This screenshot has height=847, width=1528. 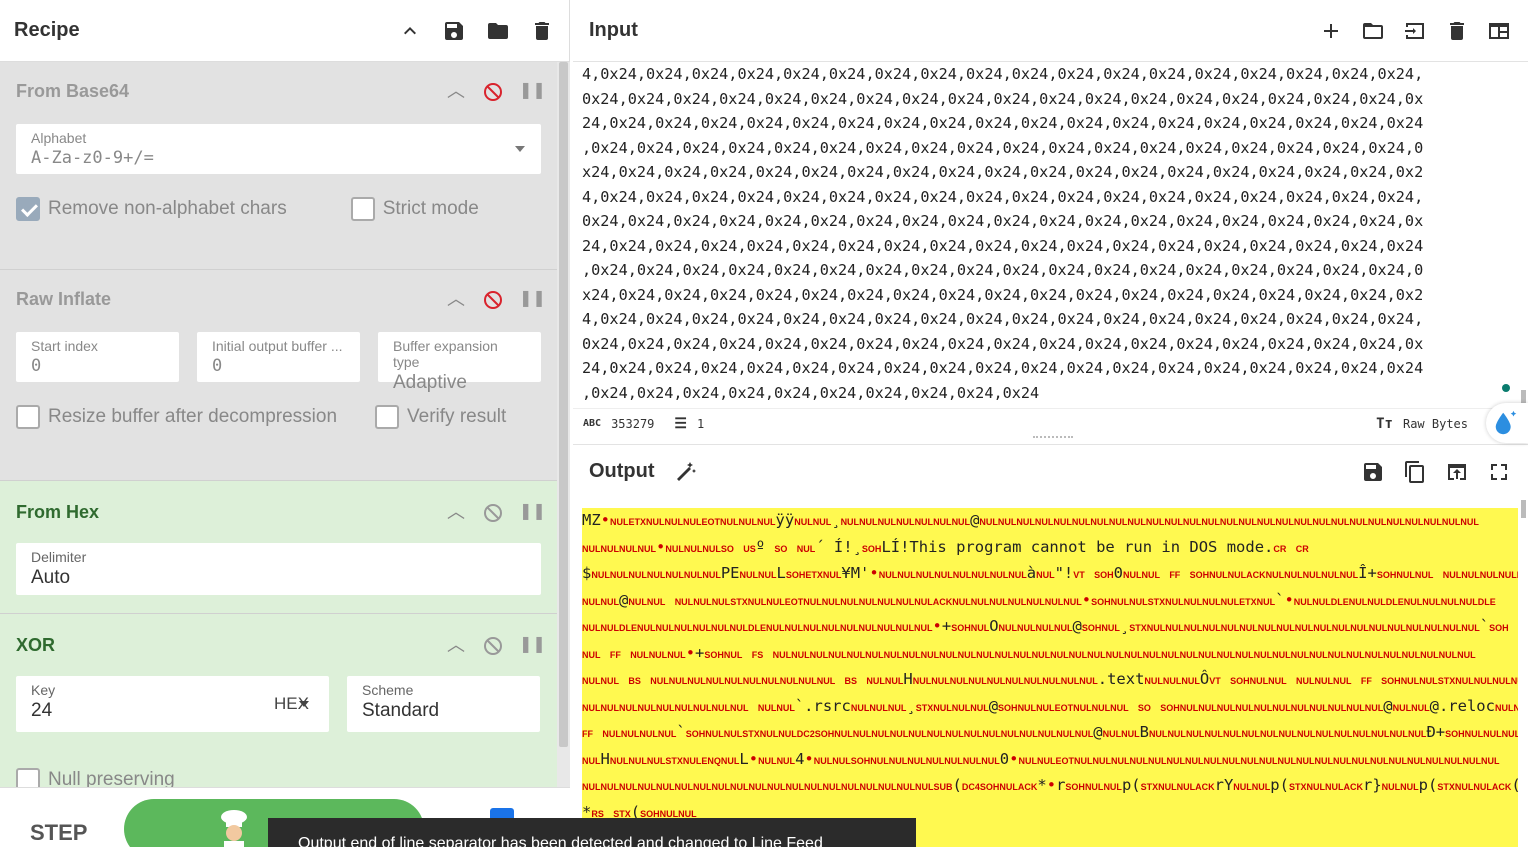 What do you see at coordinates (401, 710) in the screenshot?
I see `field-value: Standard` at bounding box center [401, 710].